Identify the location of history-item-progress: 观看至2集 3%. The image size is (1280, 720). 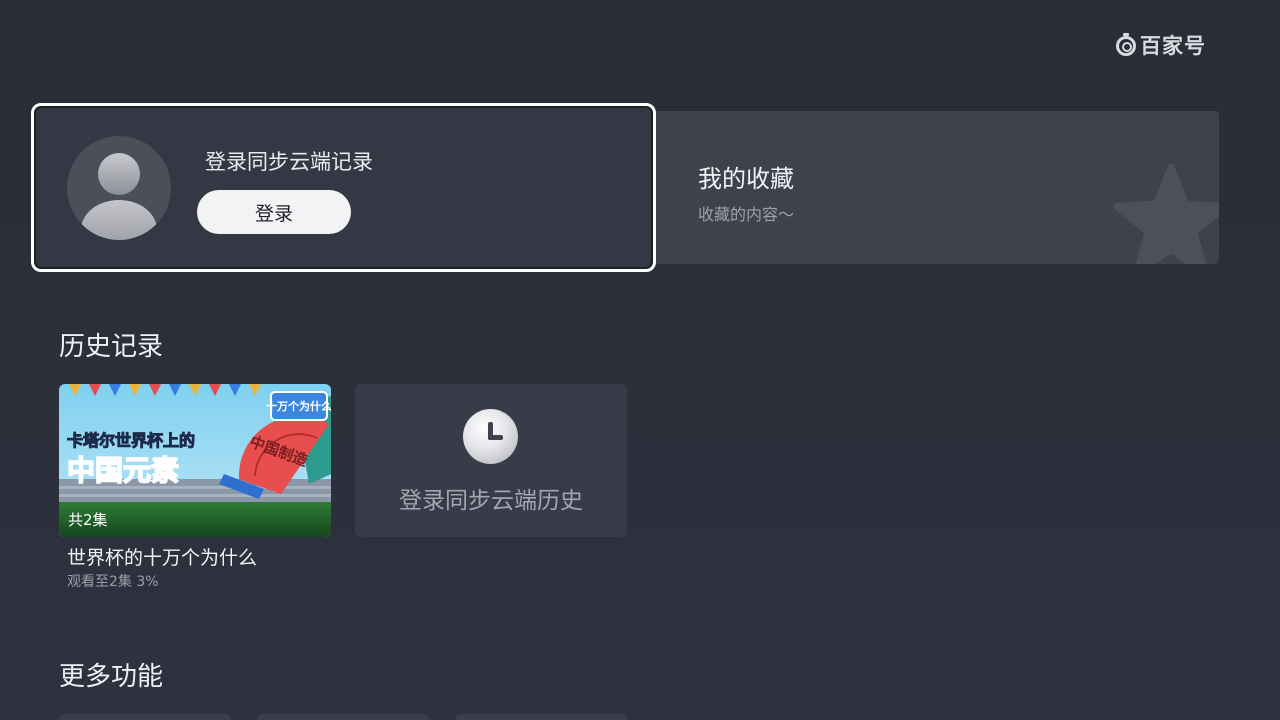
(113, 582).